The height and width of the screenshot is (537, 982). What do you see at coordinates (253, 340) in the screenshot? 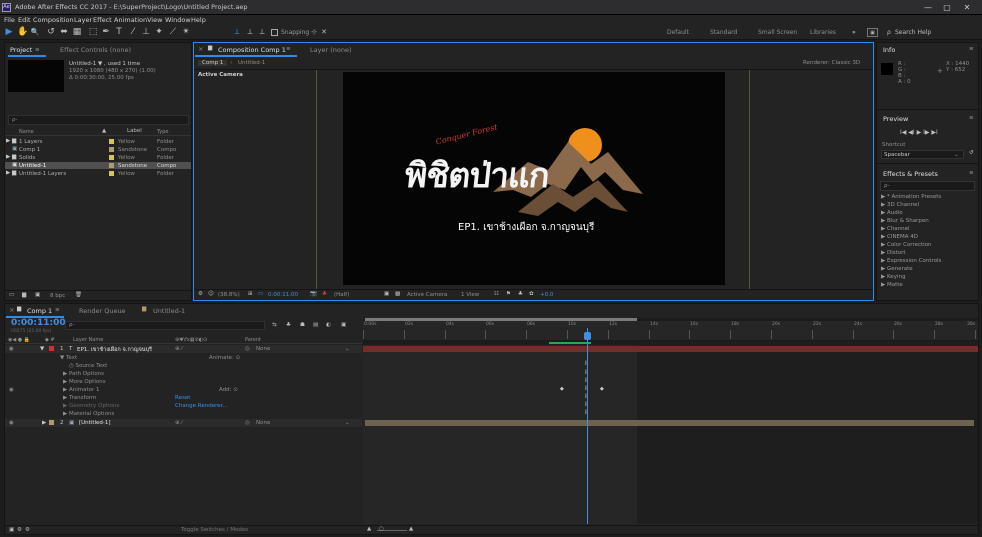
I see `column-parent: Parent` at bounding box center [253, 340].